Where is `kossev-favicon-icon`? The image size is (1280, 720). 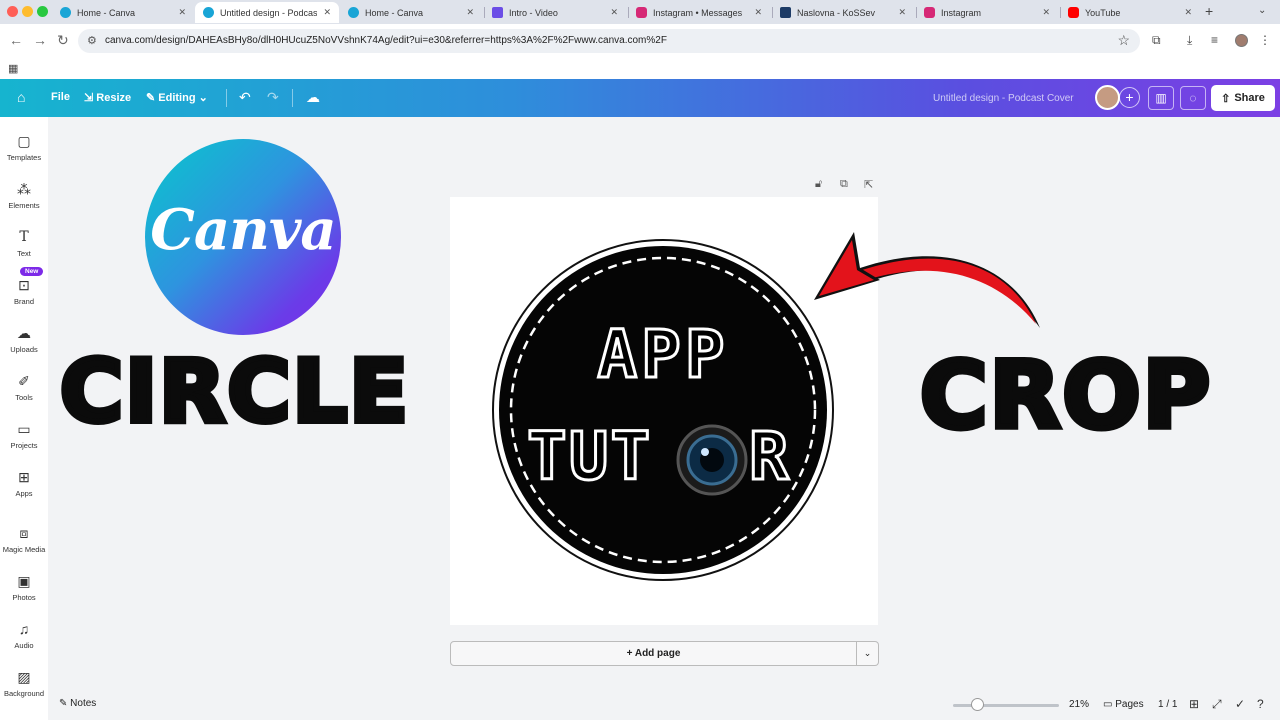 kossev-favicon-icon is located at coordinates (785, 12).